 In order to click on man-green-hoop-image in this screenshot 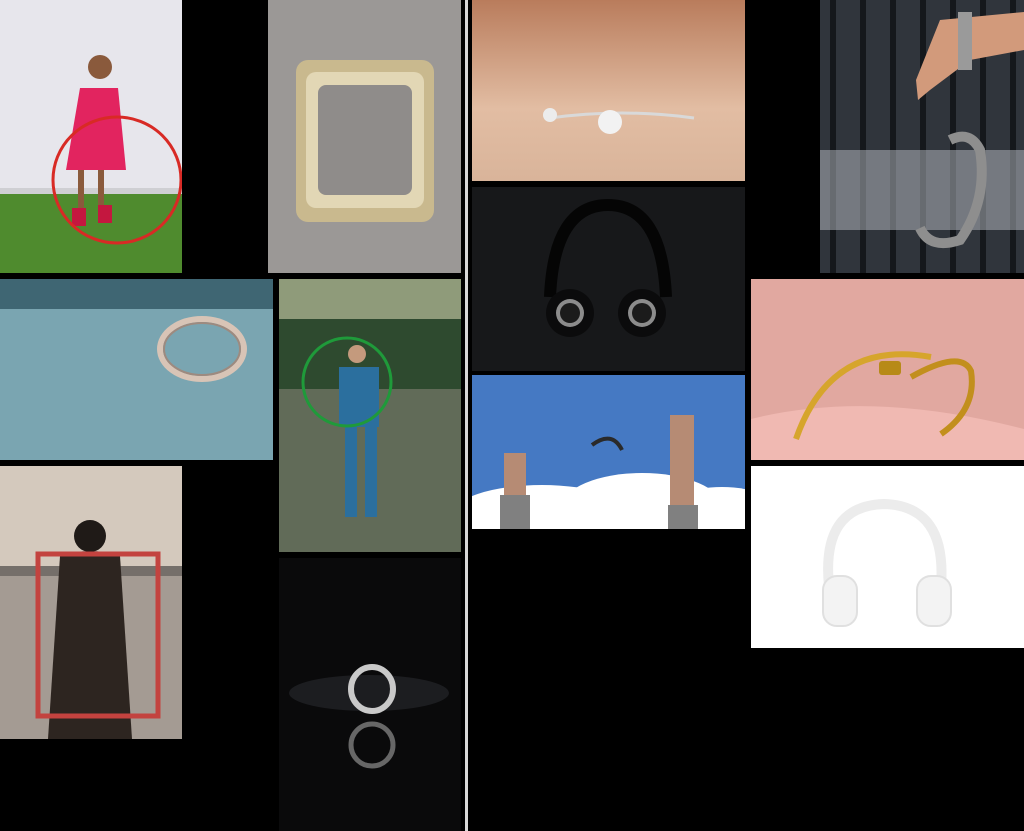, I will do `click(370, 415)`.